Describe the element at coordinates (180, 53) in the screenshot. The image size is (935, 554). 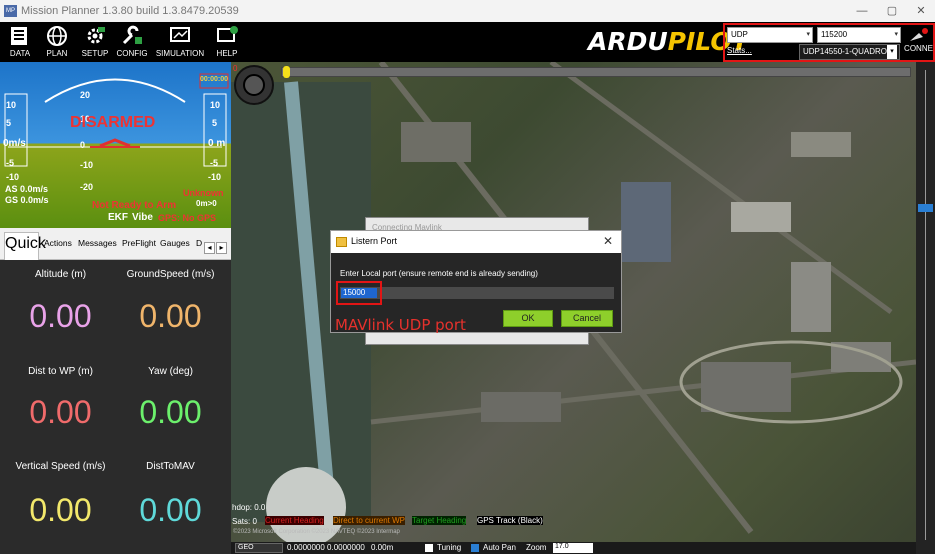
I see `simulation-label: SIMULATION` at that location.